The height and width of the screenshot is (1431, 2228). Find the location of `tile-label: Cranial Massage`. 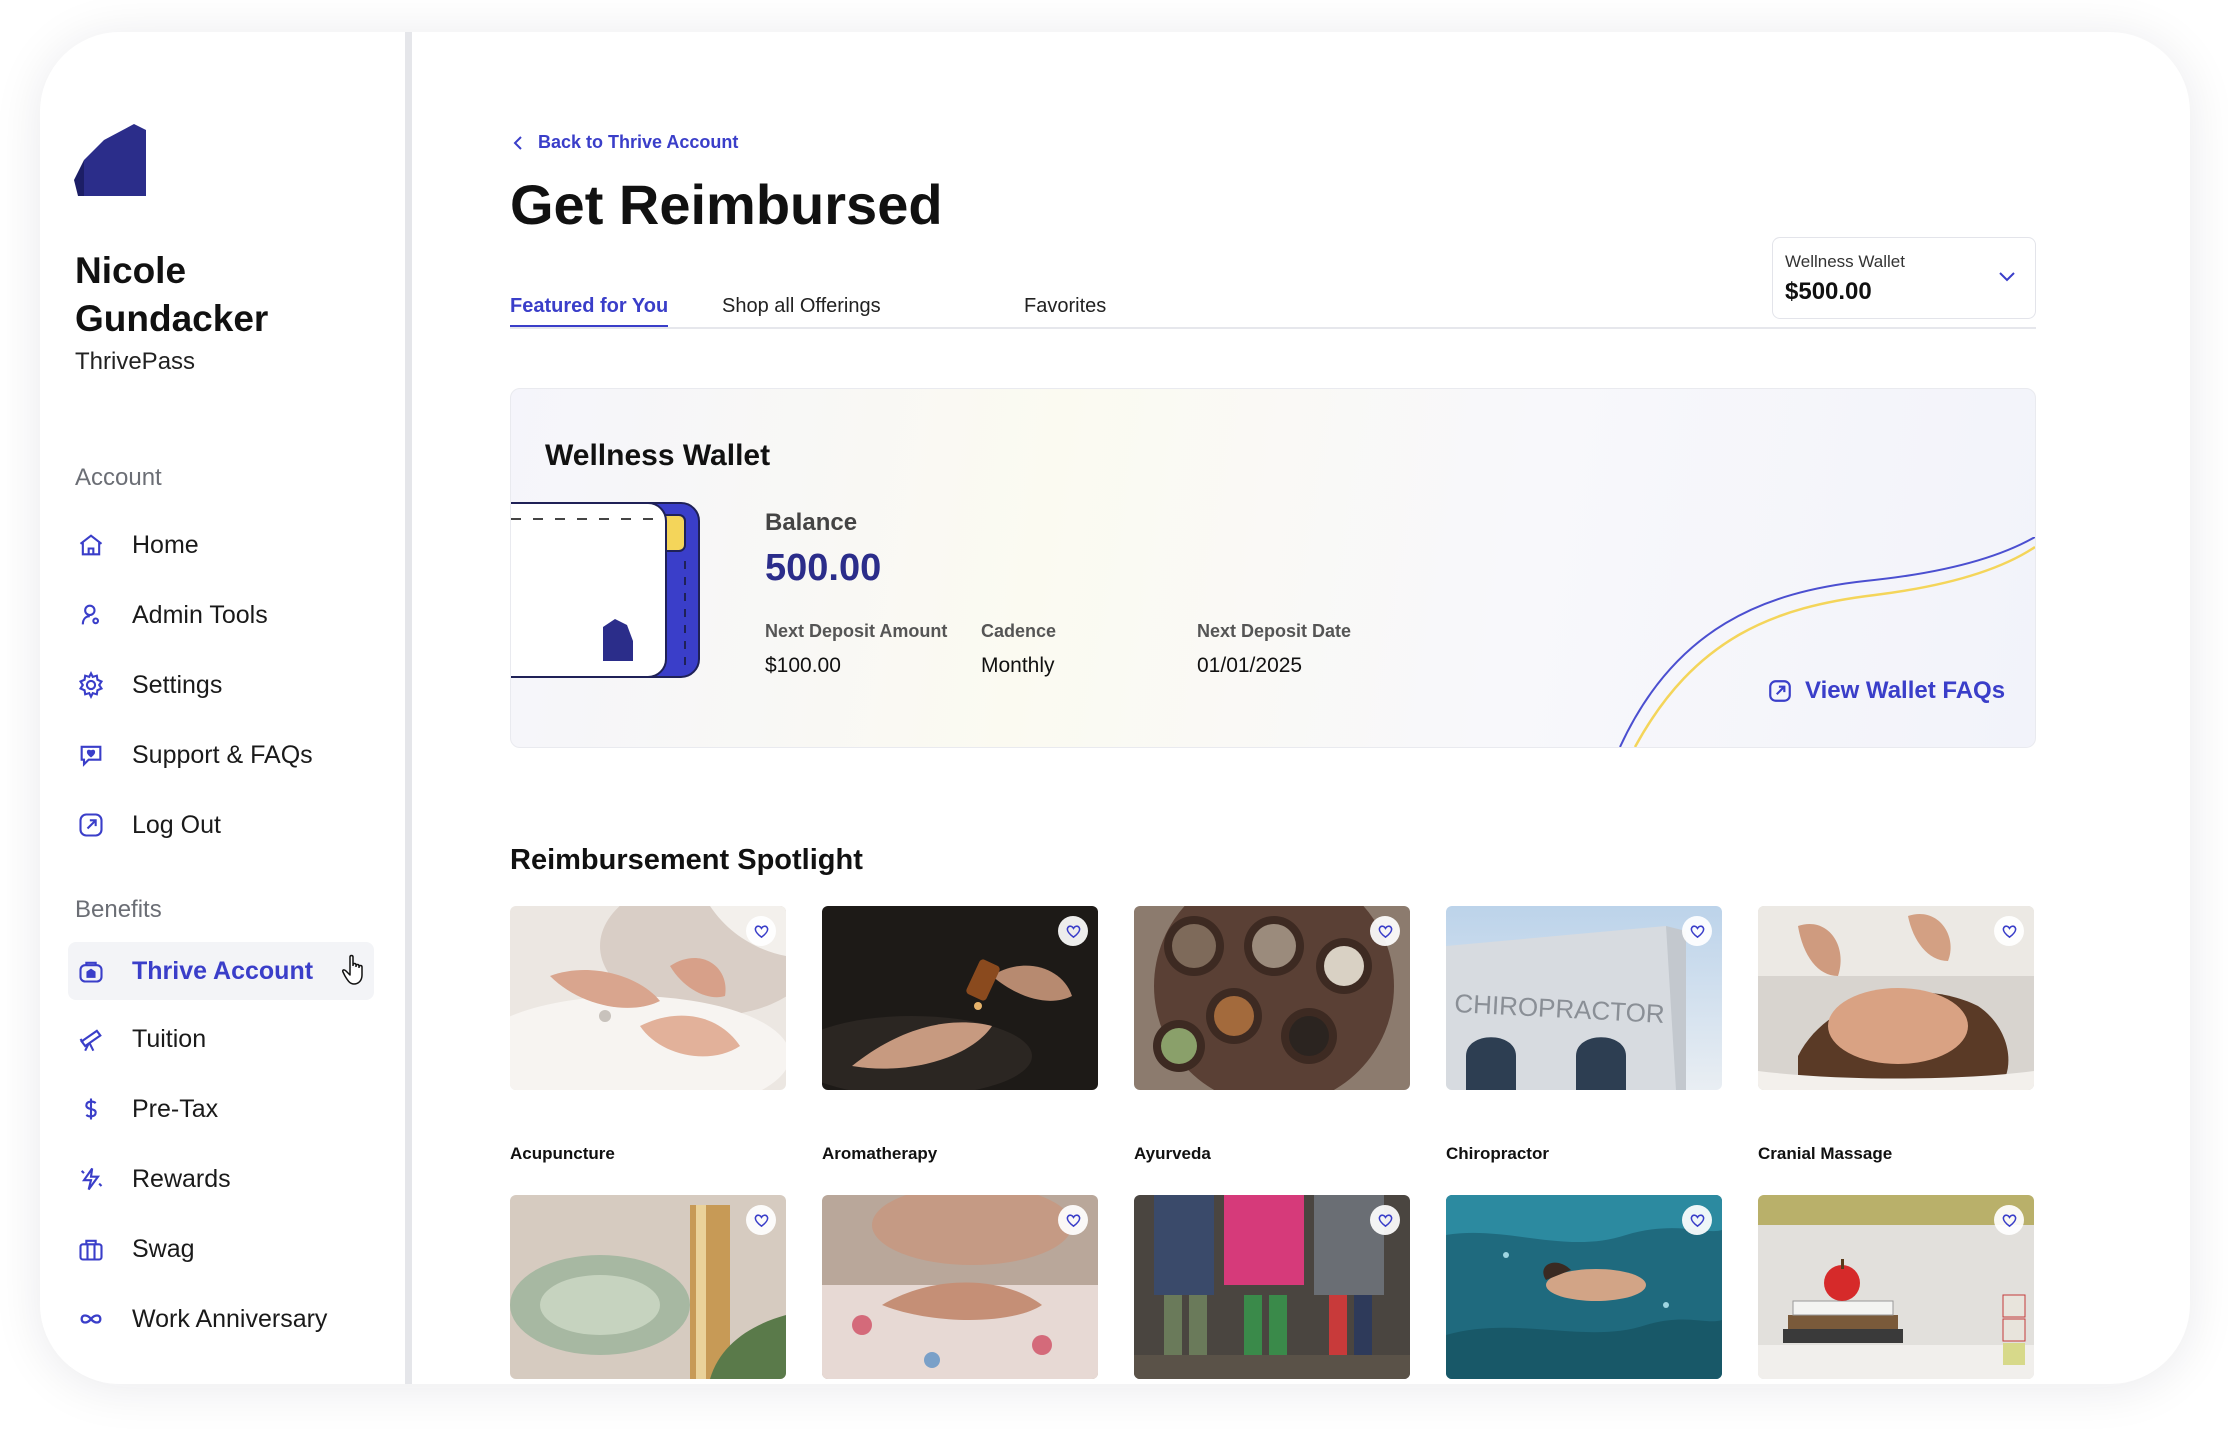

tile-label: Cranial Massage is located at coordinates (1825, 1153).